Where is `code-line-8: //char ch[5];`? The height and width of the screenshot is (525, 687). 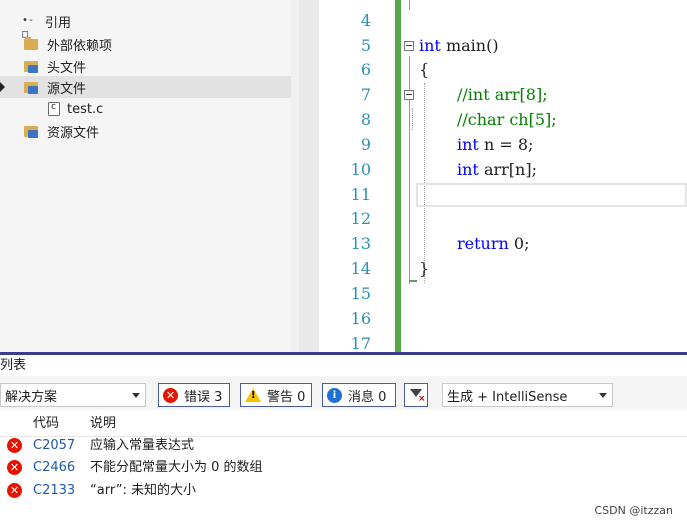 code-line-8: //char ch[5]; is located at coordinates (507, 120).